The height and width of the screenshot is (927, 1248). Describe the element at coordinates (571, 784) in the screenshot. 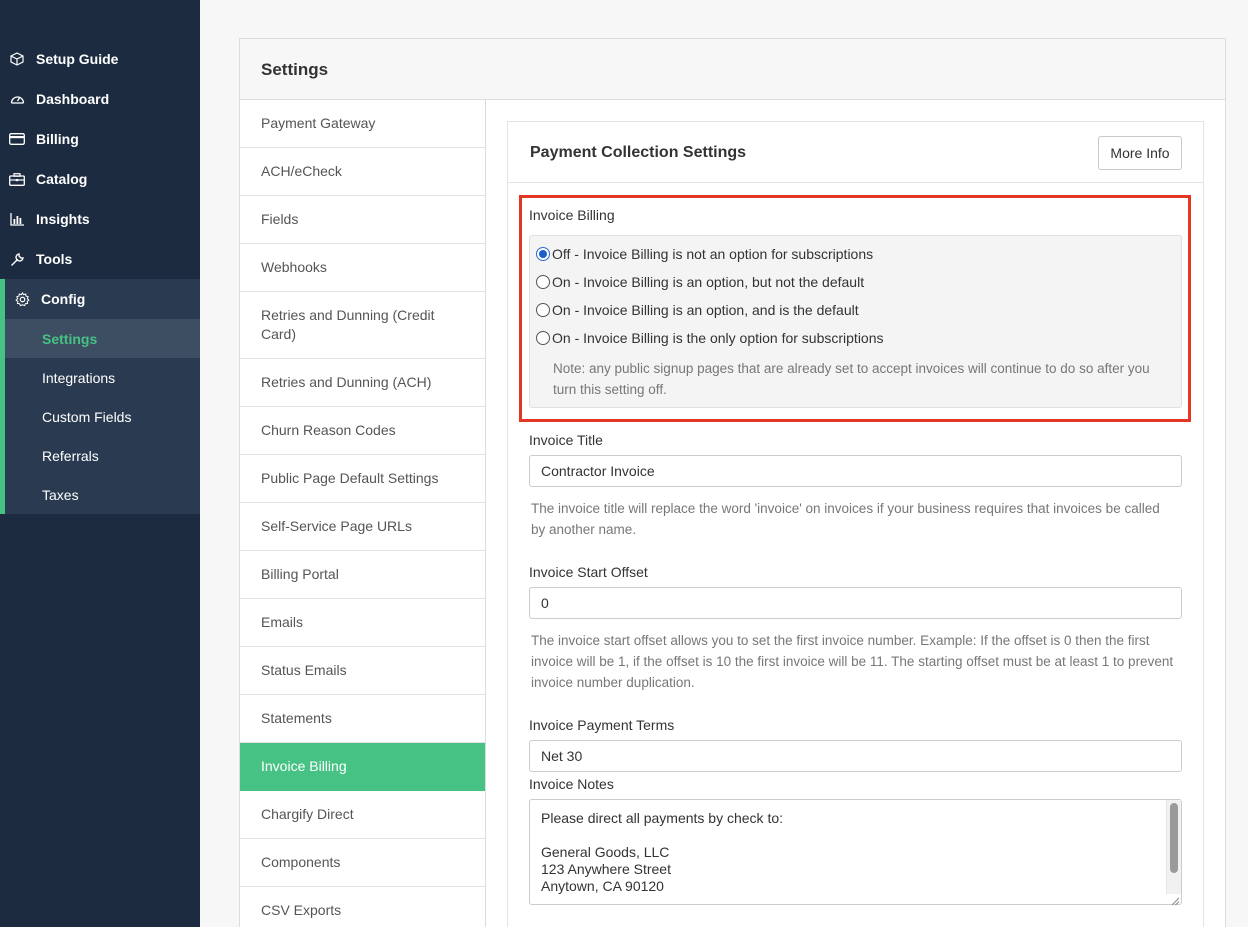

I see `invoice-notes-label: Invoice Notes` at that location.